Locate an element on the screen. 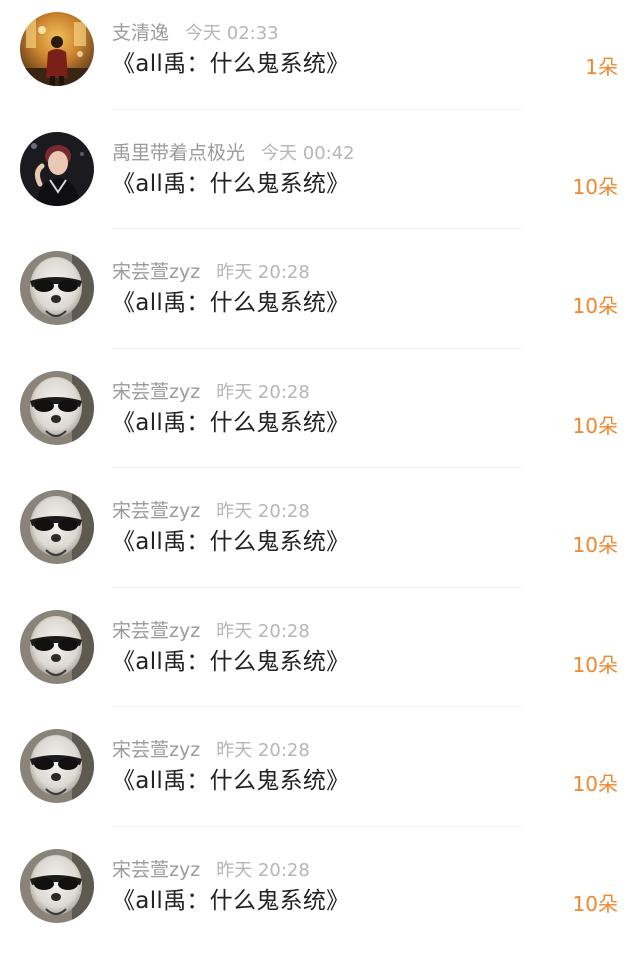 The image size is (640, 956). list-item: 支清逸今天 02:33 《all禹：什么鬼系统》 1朵 is located at coordinates (320, 60).